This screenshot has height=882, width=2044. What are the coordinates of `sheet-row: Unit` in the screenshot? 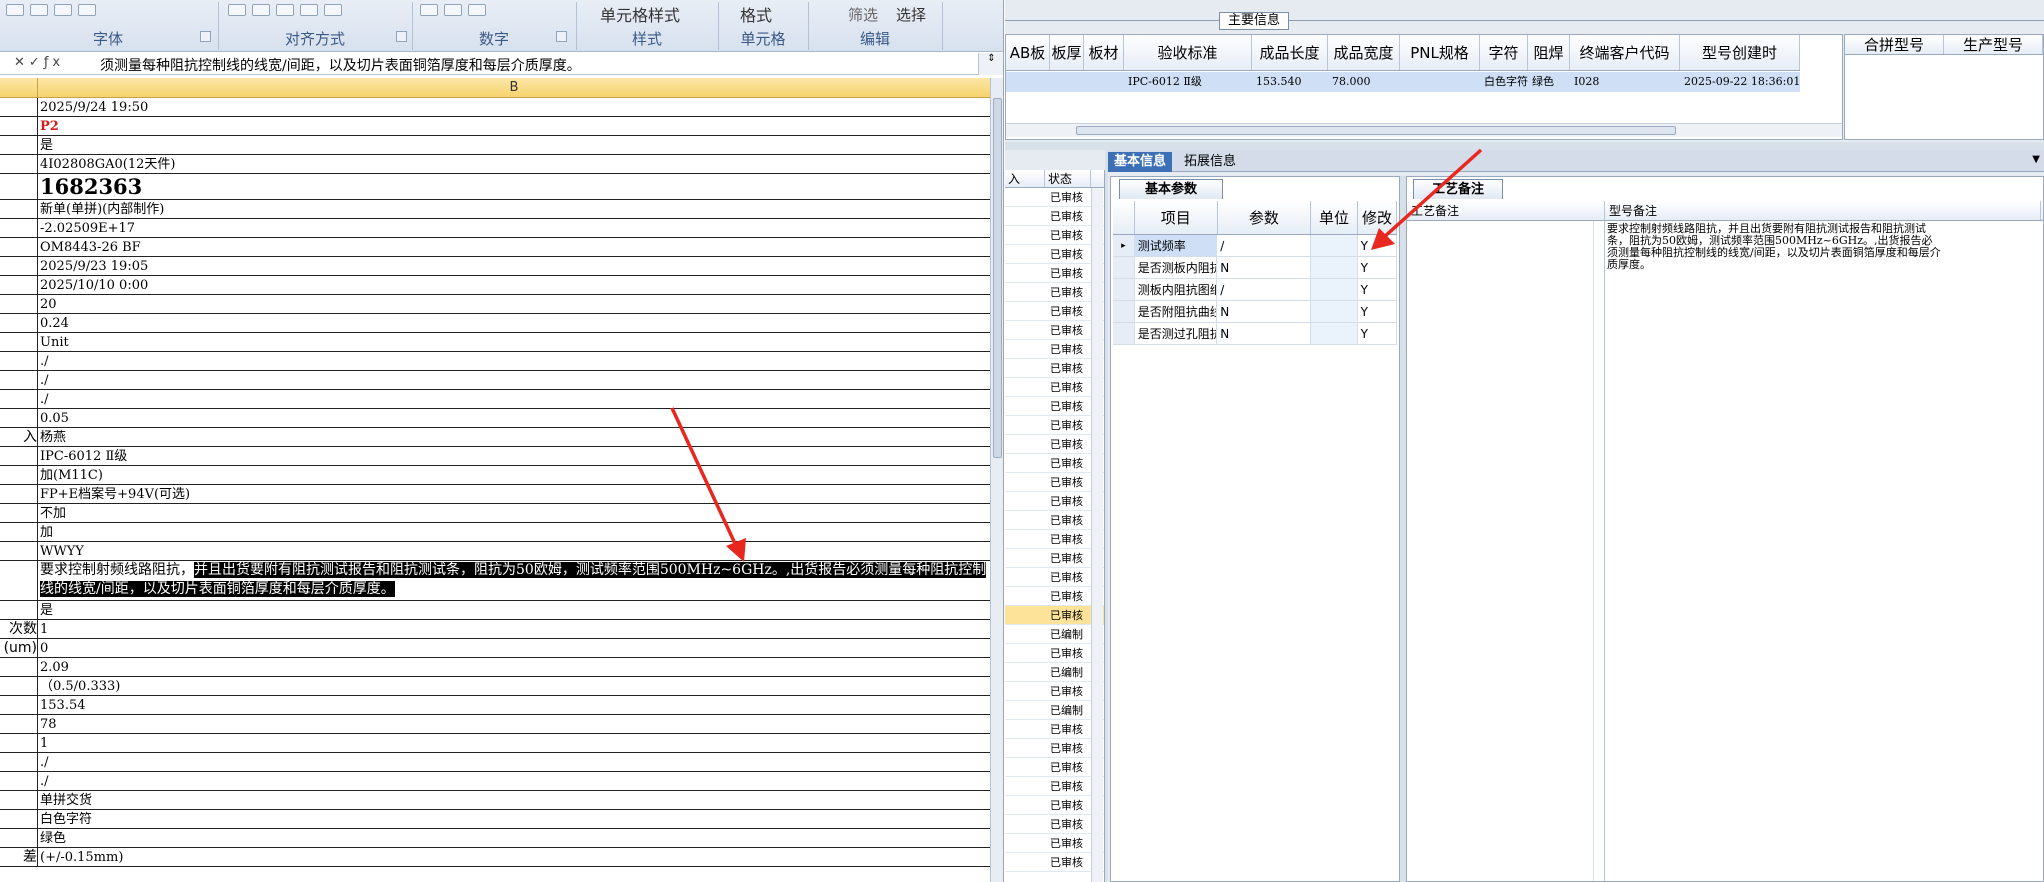 It's located at (495, 342).